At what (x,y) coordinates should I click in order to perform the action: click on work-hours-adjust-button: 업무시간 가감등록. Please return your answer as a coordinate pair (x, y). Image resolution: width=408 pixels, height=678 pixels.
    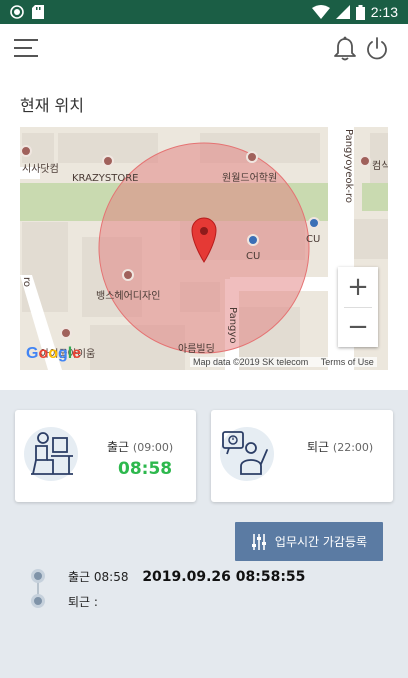
    Looking at the image, I should click on (309, 541).